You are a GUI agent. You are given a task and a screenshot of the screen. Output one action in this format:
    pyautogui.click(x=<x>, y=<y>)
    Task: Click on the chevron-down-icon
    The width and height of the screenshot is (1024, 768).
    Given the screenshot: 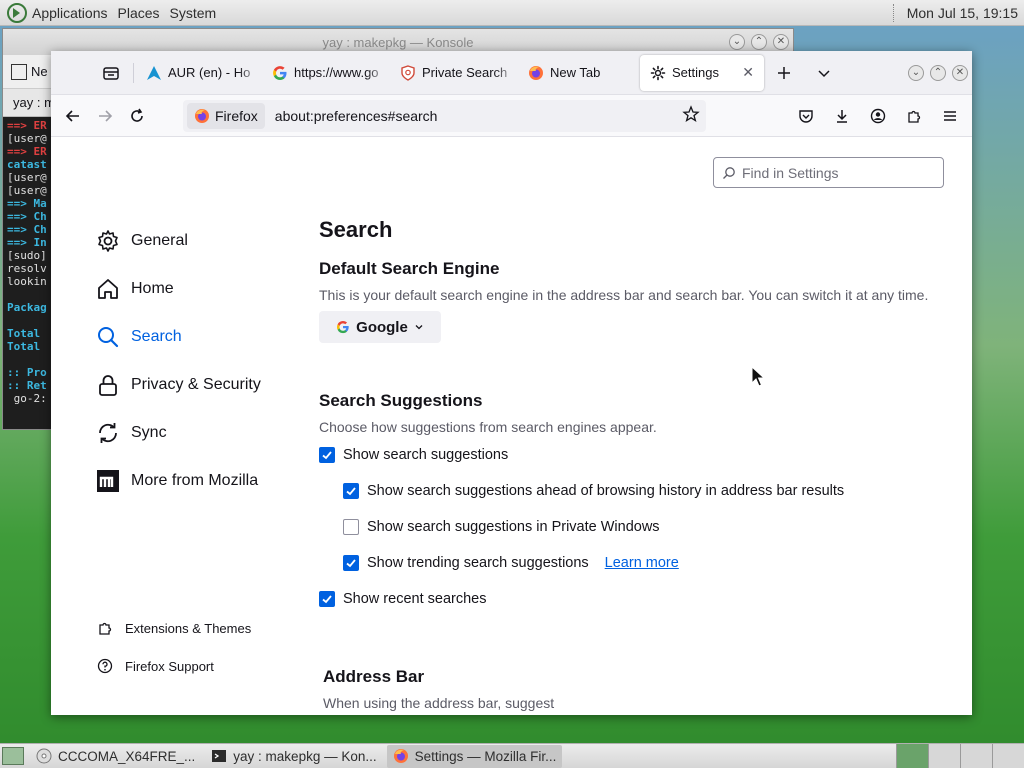 What is the action you would take?
    pyautogui.click(x=824, y=73)
    